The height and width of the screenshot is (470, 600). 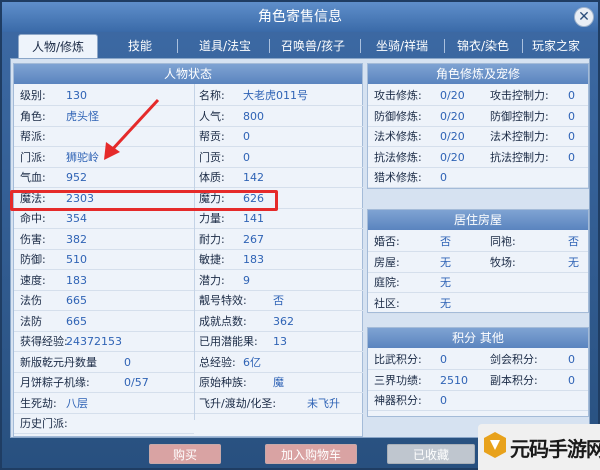 I want to click on status-row: 法防 665, so click(x=104, y=322).